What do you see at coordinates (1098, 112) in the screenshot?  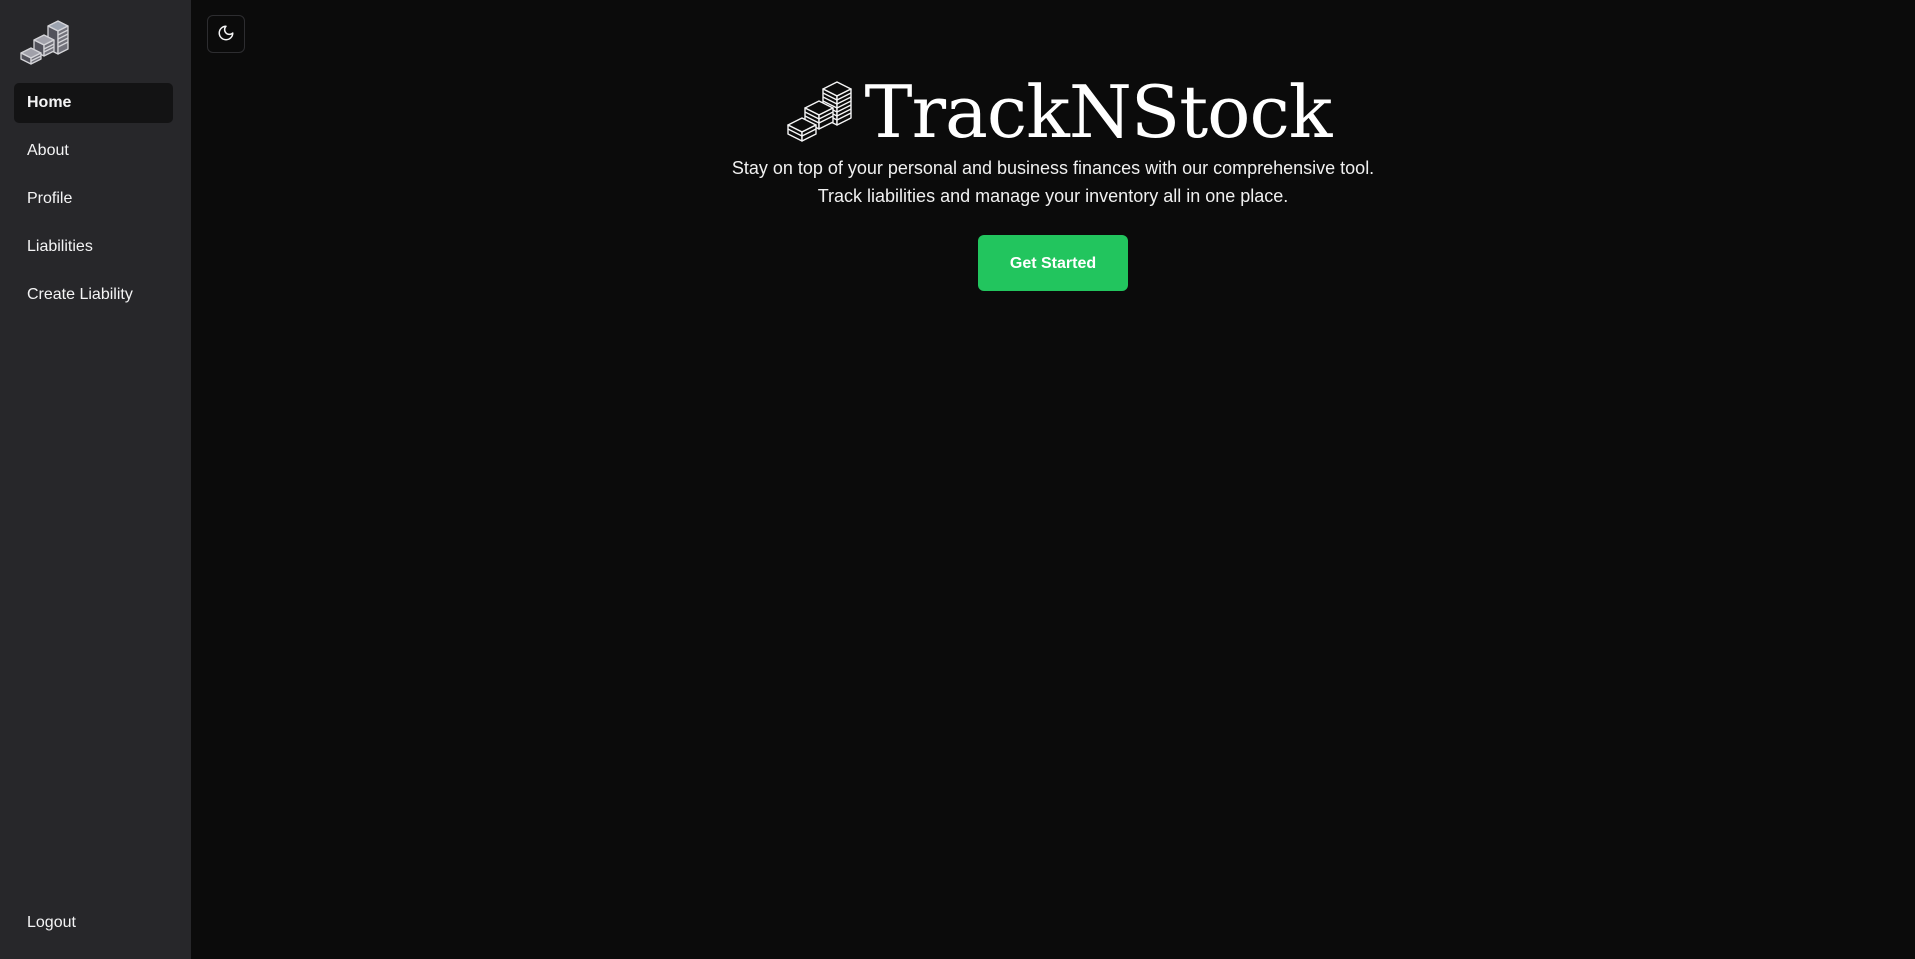 I see `page-title: TrackNStock` at bounding box center [1098, 112].